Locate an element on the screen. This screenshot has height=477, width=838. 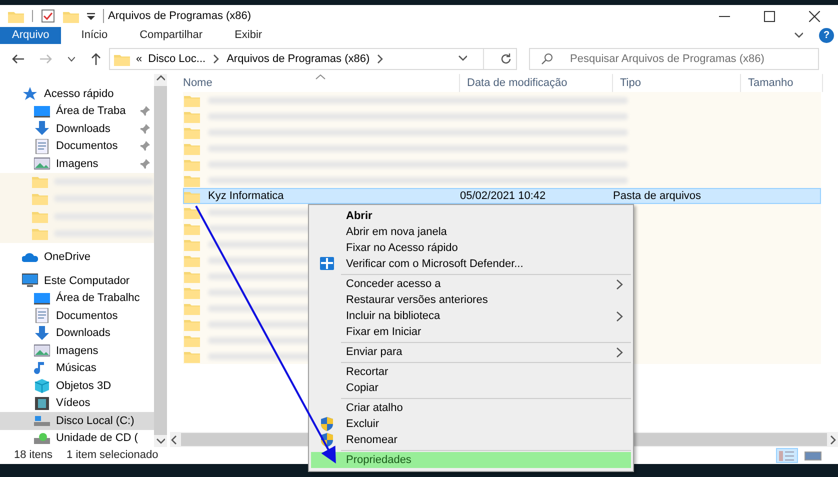
item-count: 18 itens is located at coordinates (33, 456).